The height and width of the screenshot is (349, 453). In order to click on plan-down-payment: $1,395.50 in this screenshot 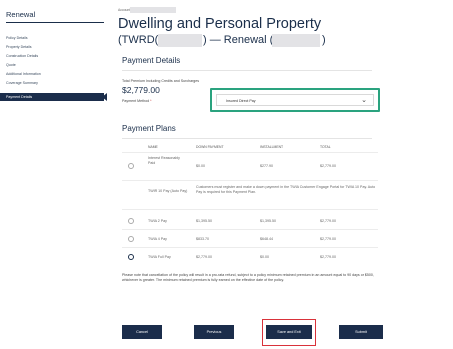, I will do `click(204, 221)`.